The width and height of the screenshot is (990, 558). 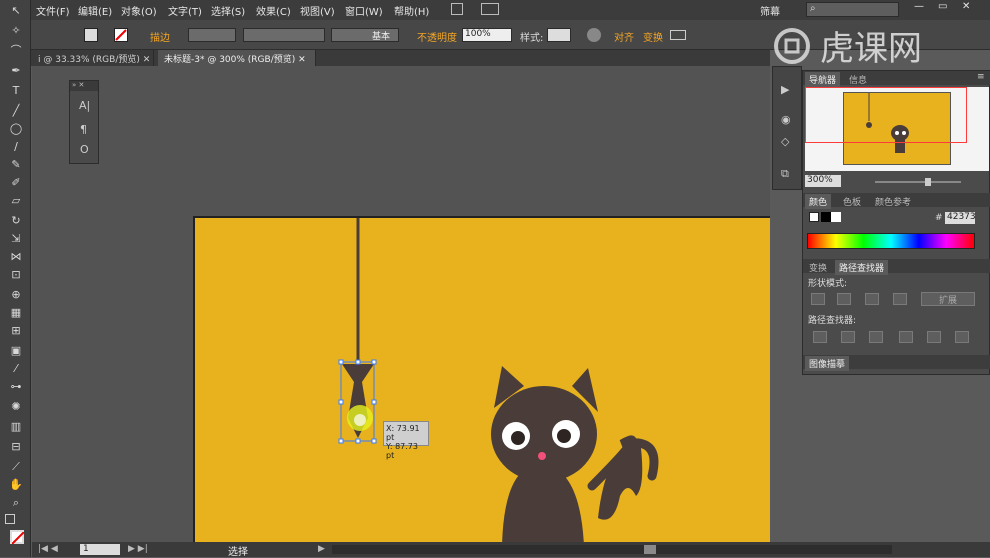 I want to click on line-tool-icon: ╱, so click(x=16, y=111).